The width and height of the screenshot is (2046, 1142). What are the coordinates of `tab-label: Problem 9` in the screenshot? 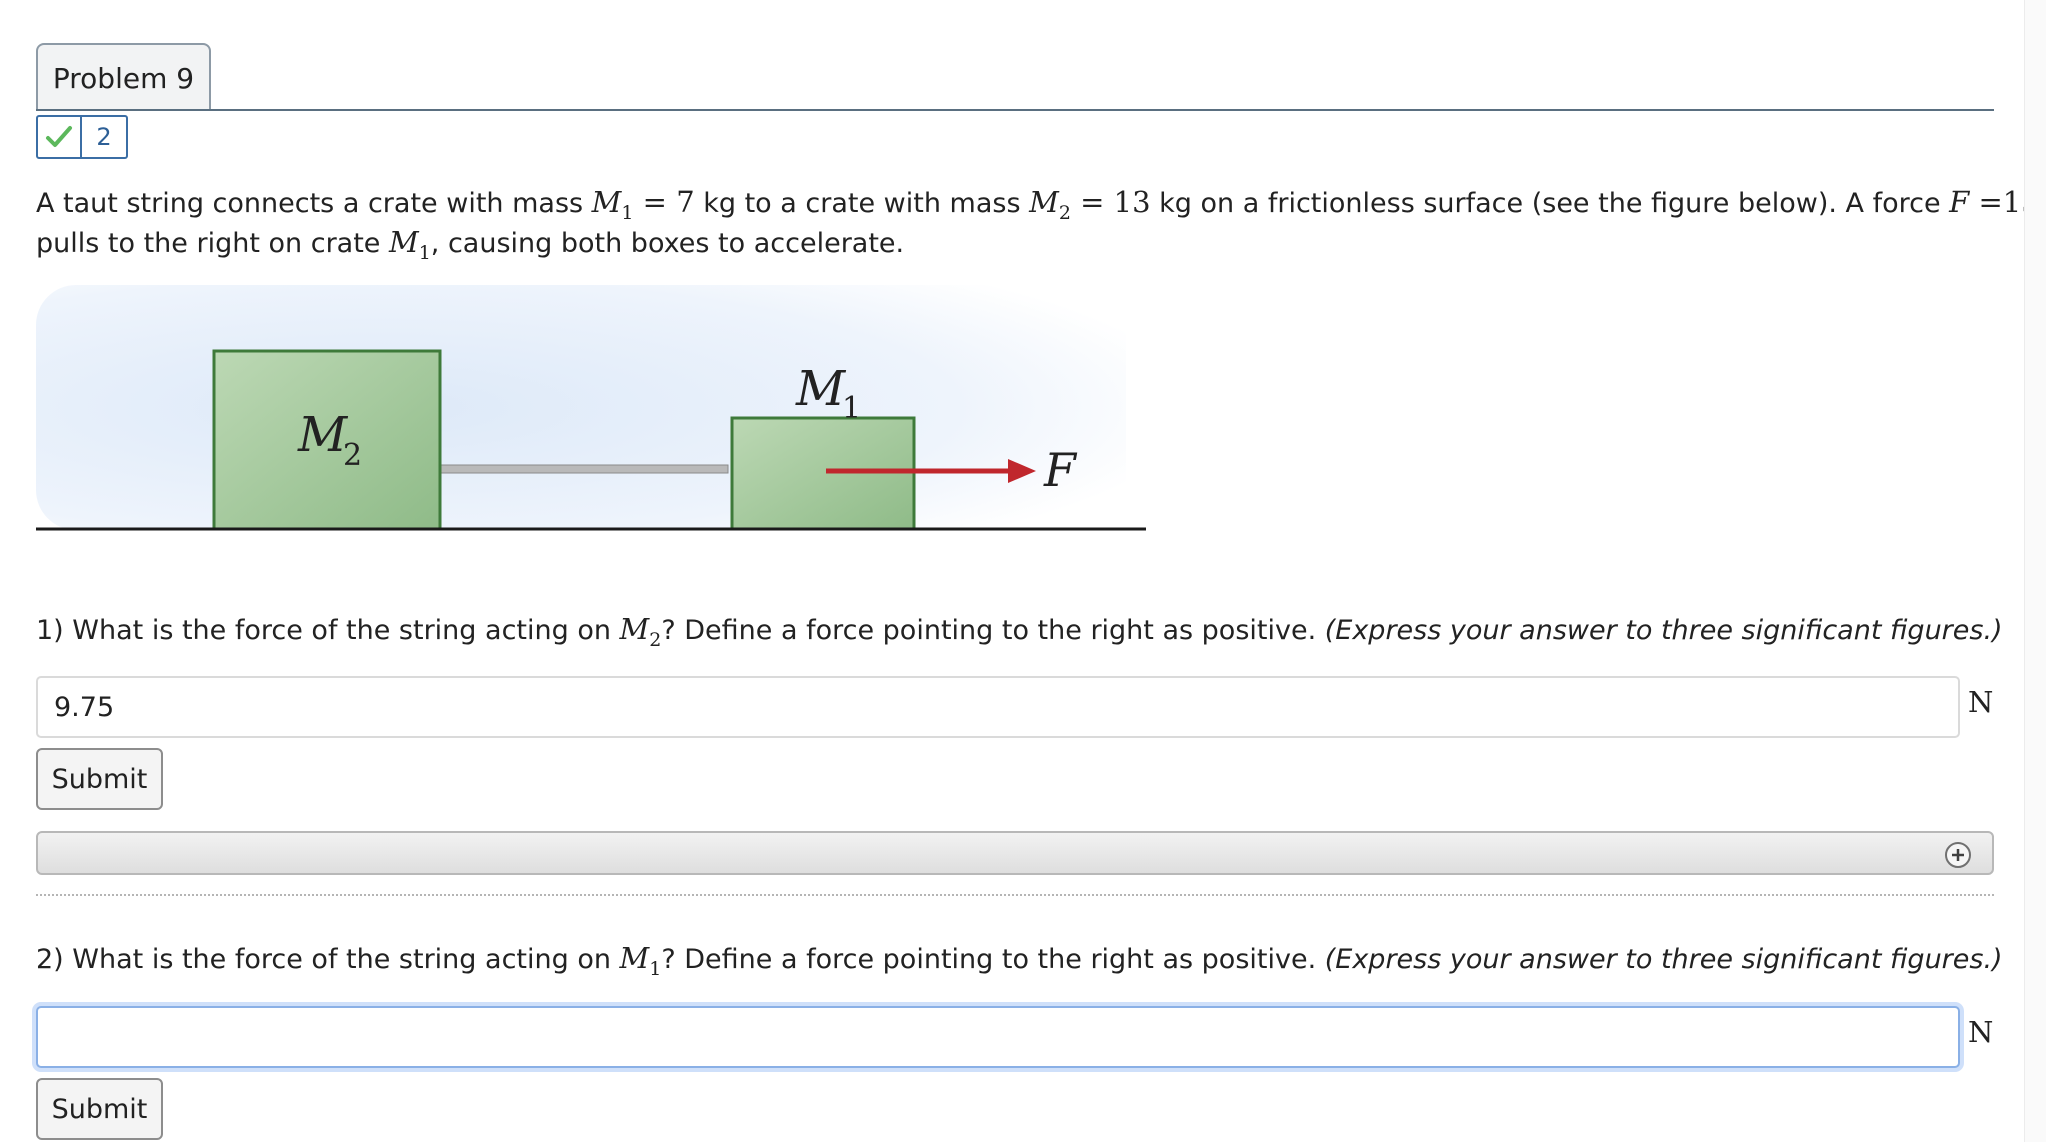 It's located at (123, 78).